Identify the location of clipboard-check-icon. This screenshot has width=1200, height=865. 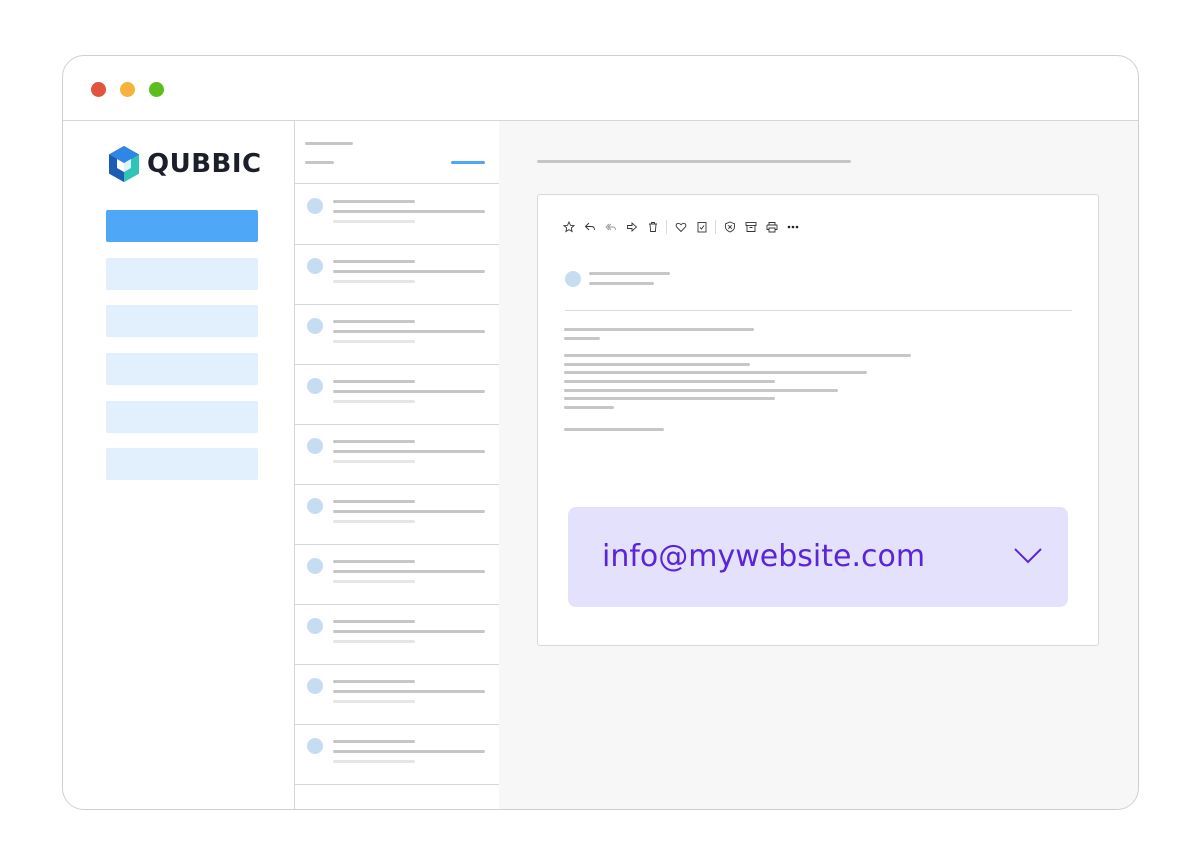
(701, 227).